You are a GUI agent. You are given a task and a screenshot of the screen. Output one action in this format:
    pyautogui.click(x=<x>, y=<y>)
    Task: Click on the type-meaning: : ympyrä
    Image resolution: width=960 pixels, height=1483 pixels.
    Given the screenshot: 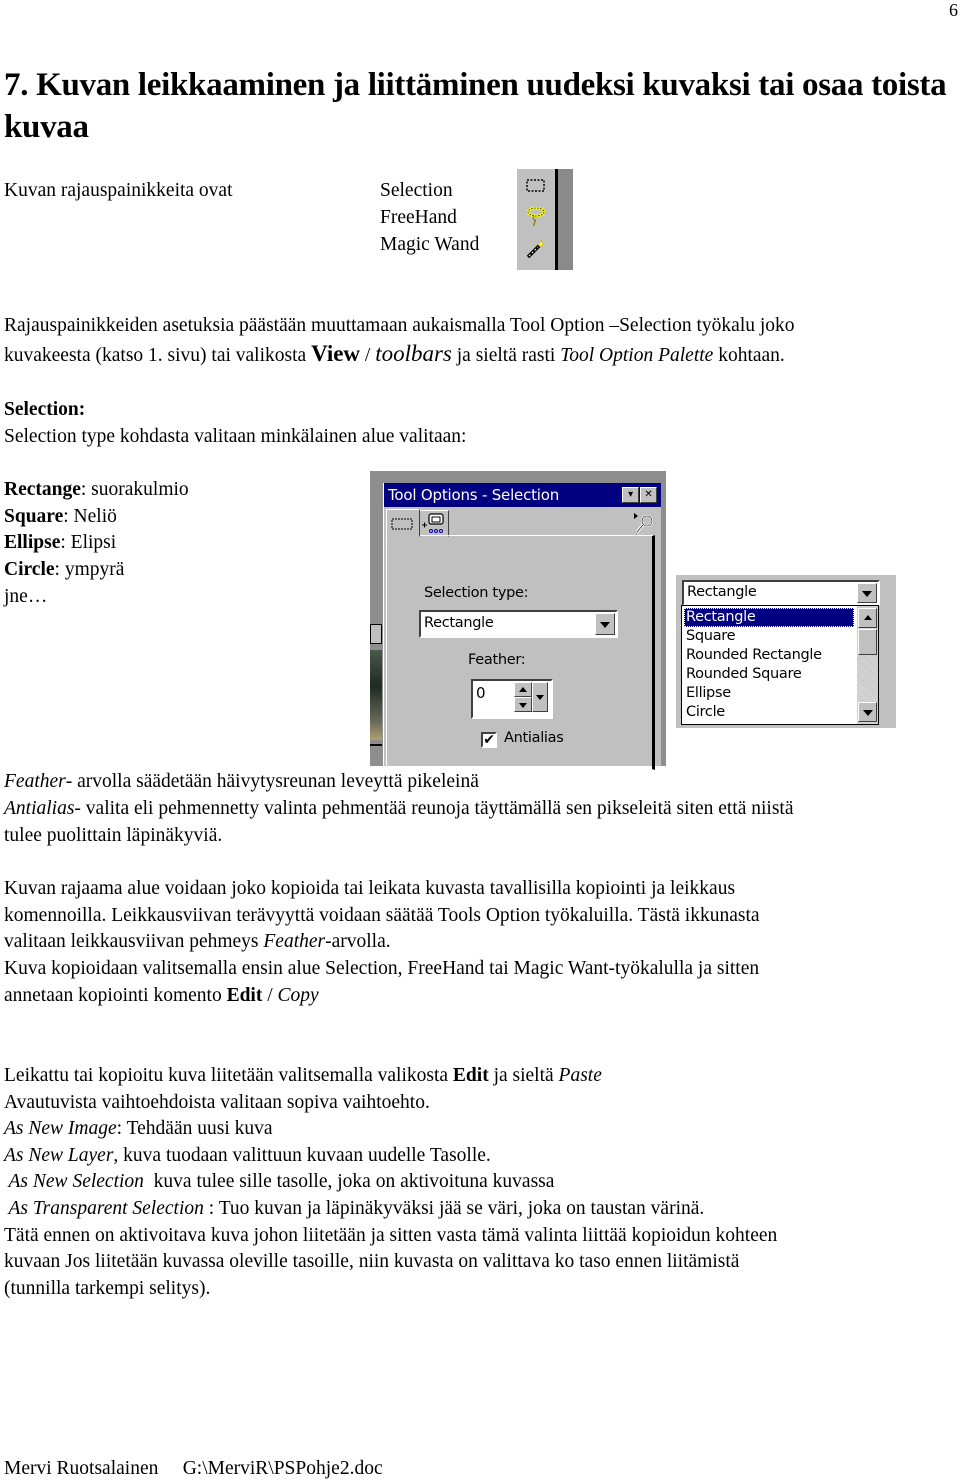 What is the action you would take?
    pyautogui.click(x=89, y=569)
    